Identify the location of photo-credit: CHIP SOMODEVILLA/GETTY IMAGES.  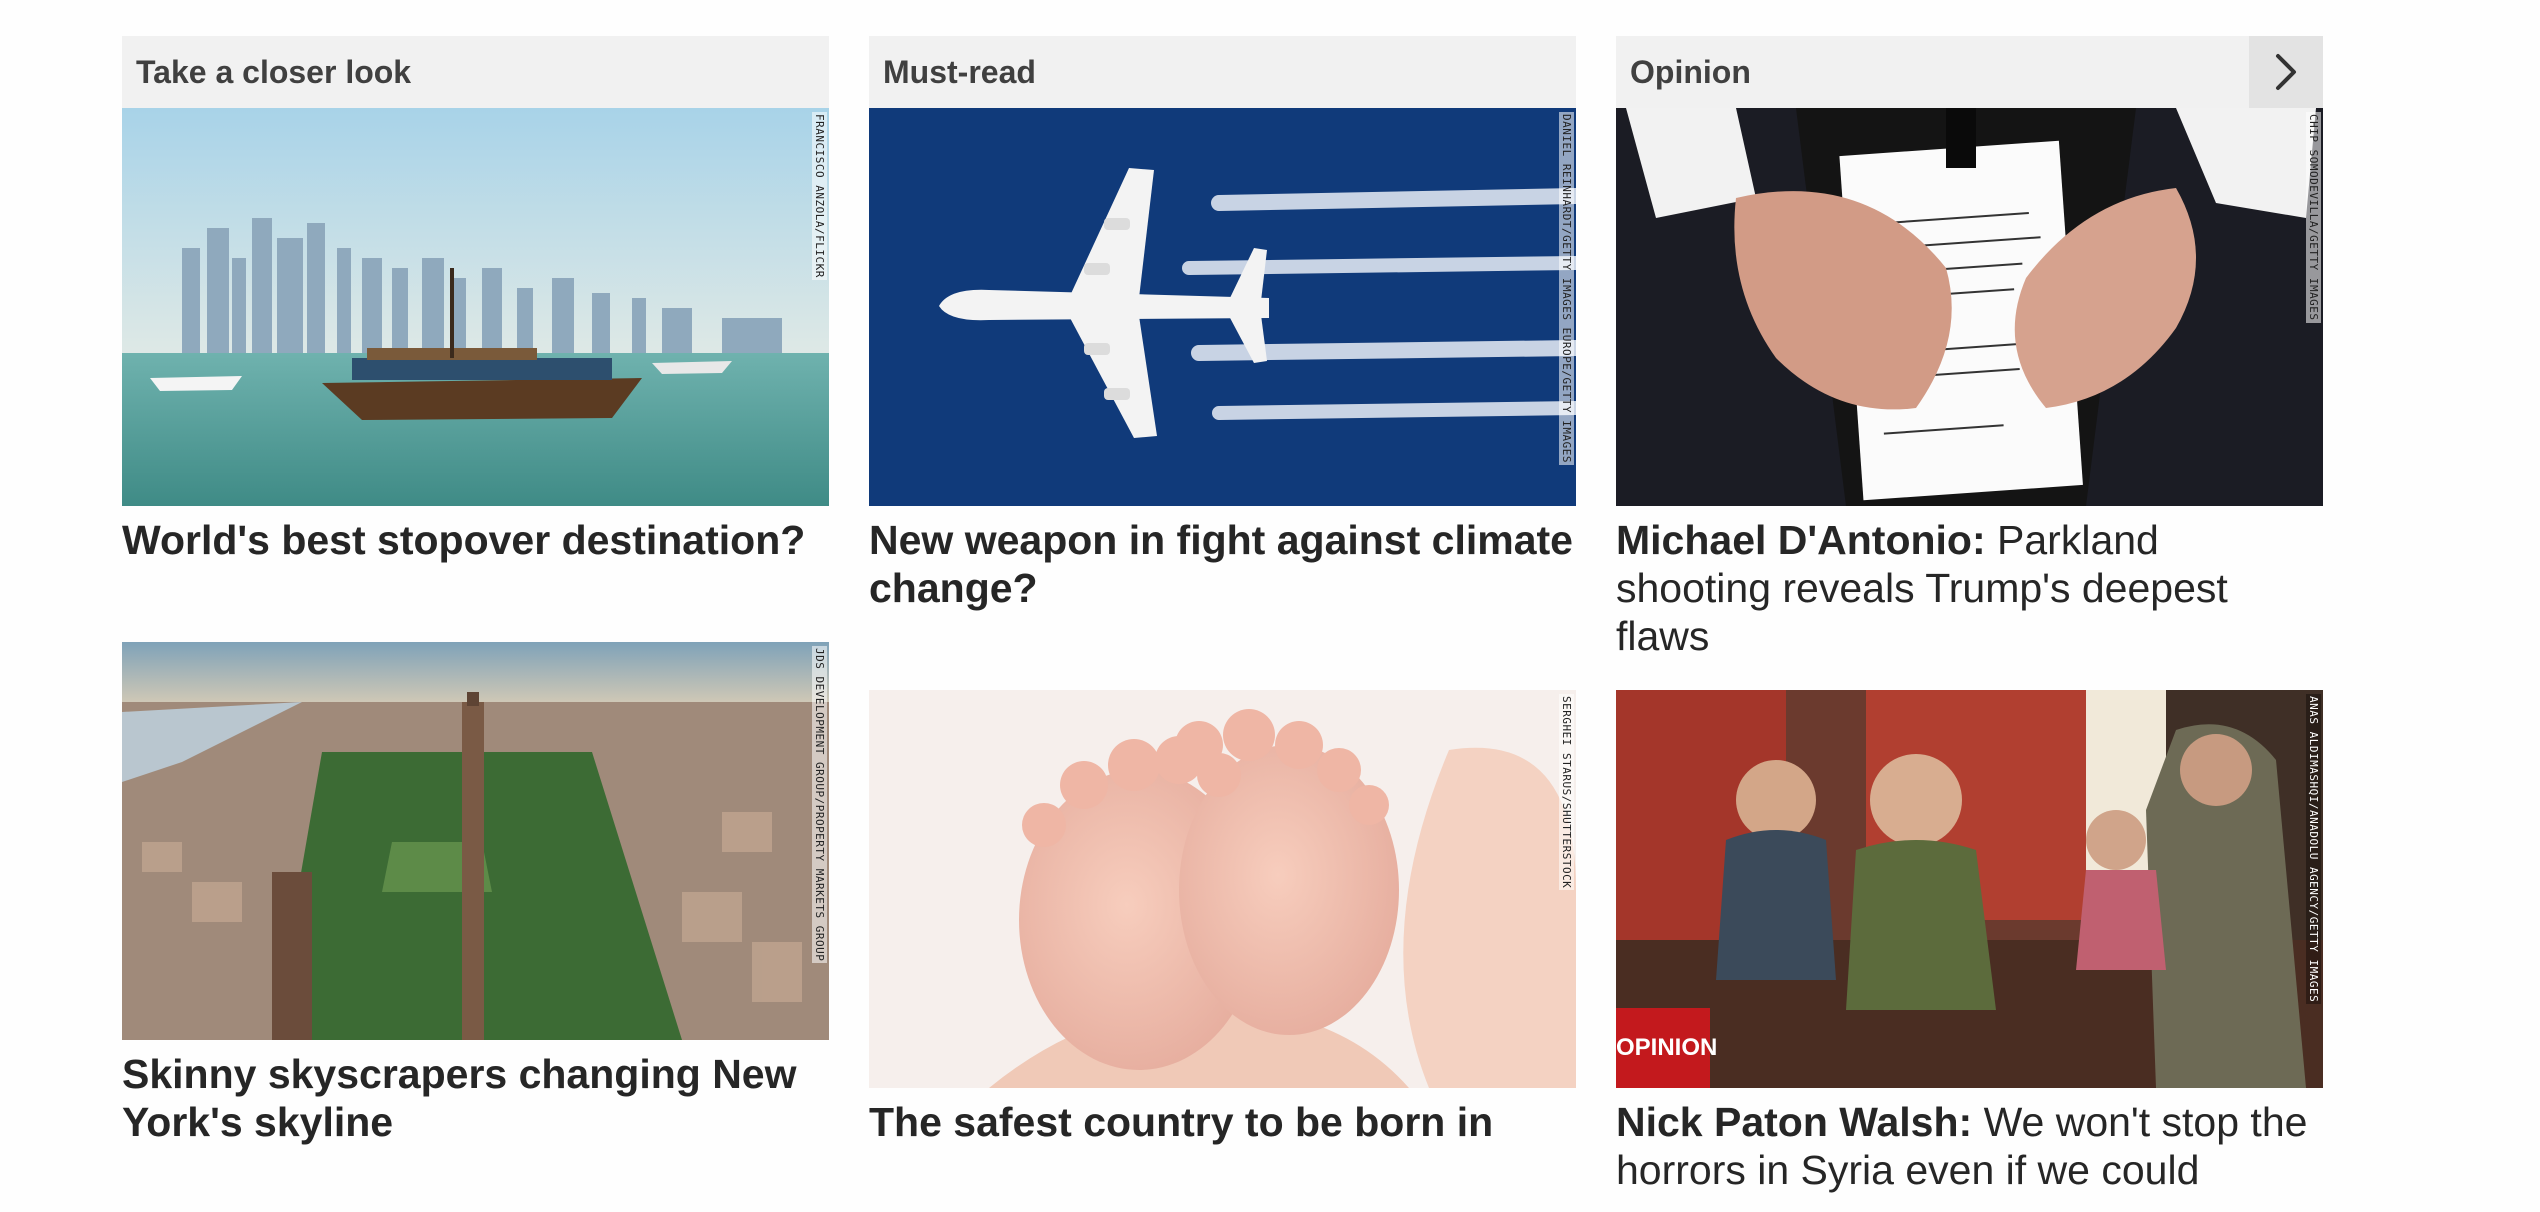
(2313, 217).